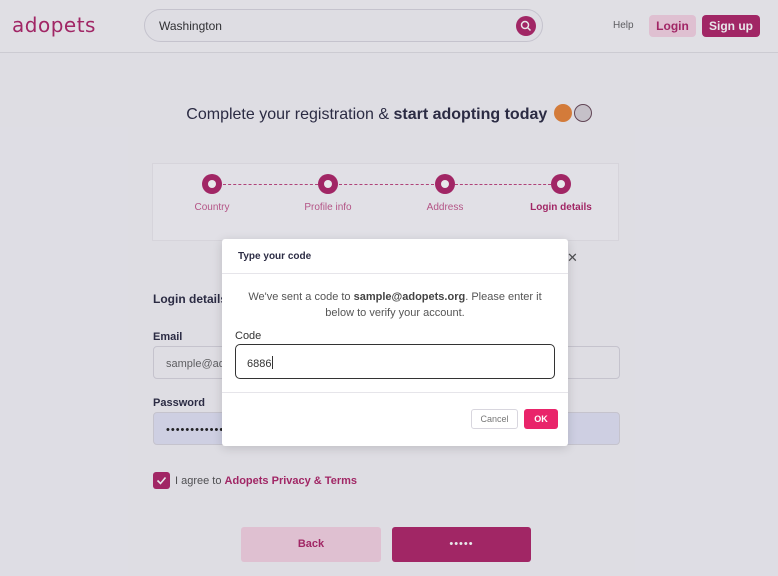 The width and height of the screenshot is (778, 576). Describe the element at coordinates (395, 392) in the screenshot. I see `modal-divider` at that location.